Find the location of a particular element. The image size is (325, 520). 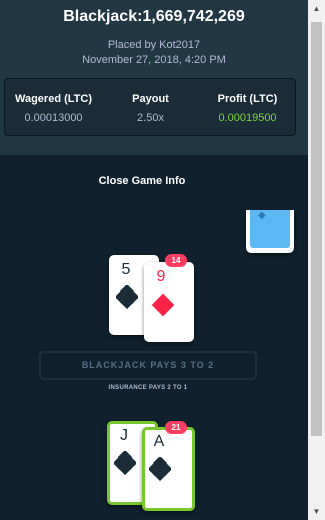

card-rank: J is located at coordinates (124, 435).